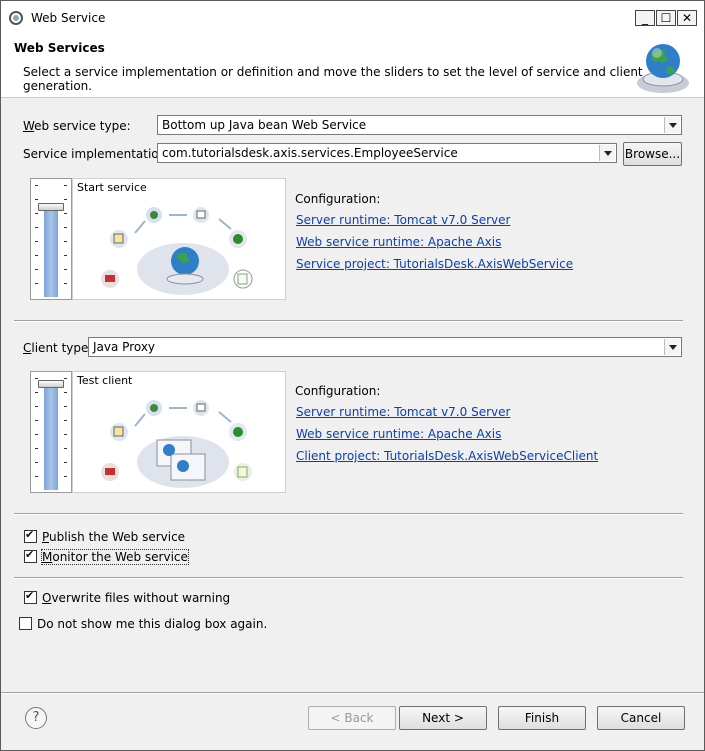 The height and width of the screenshot is (751, 705). I want to click on close-button: ✕, so click(687, 18).